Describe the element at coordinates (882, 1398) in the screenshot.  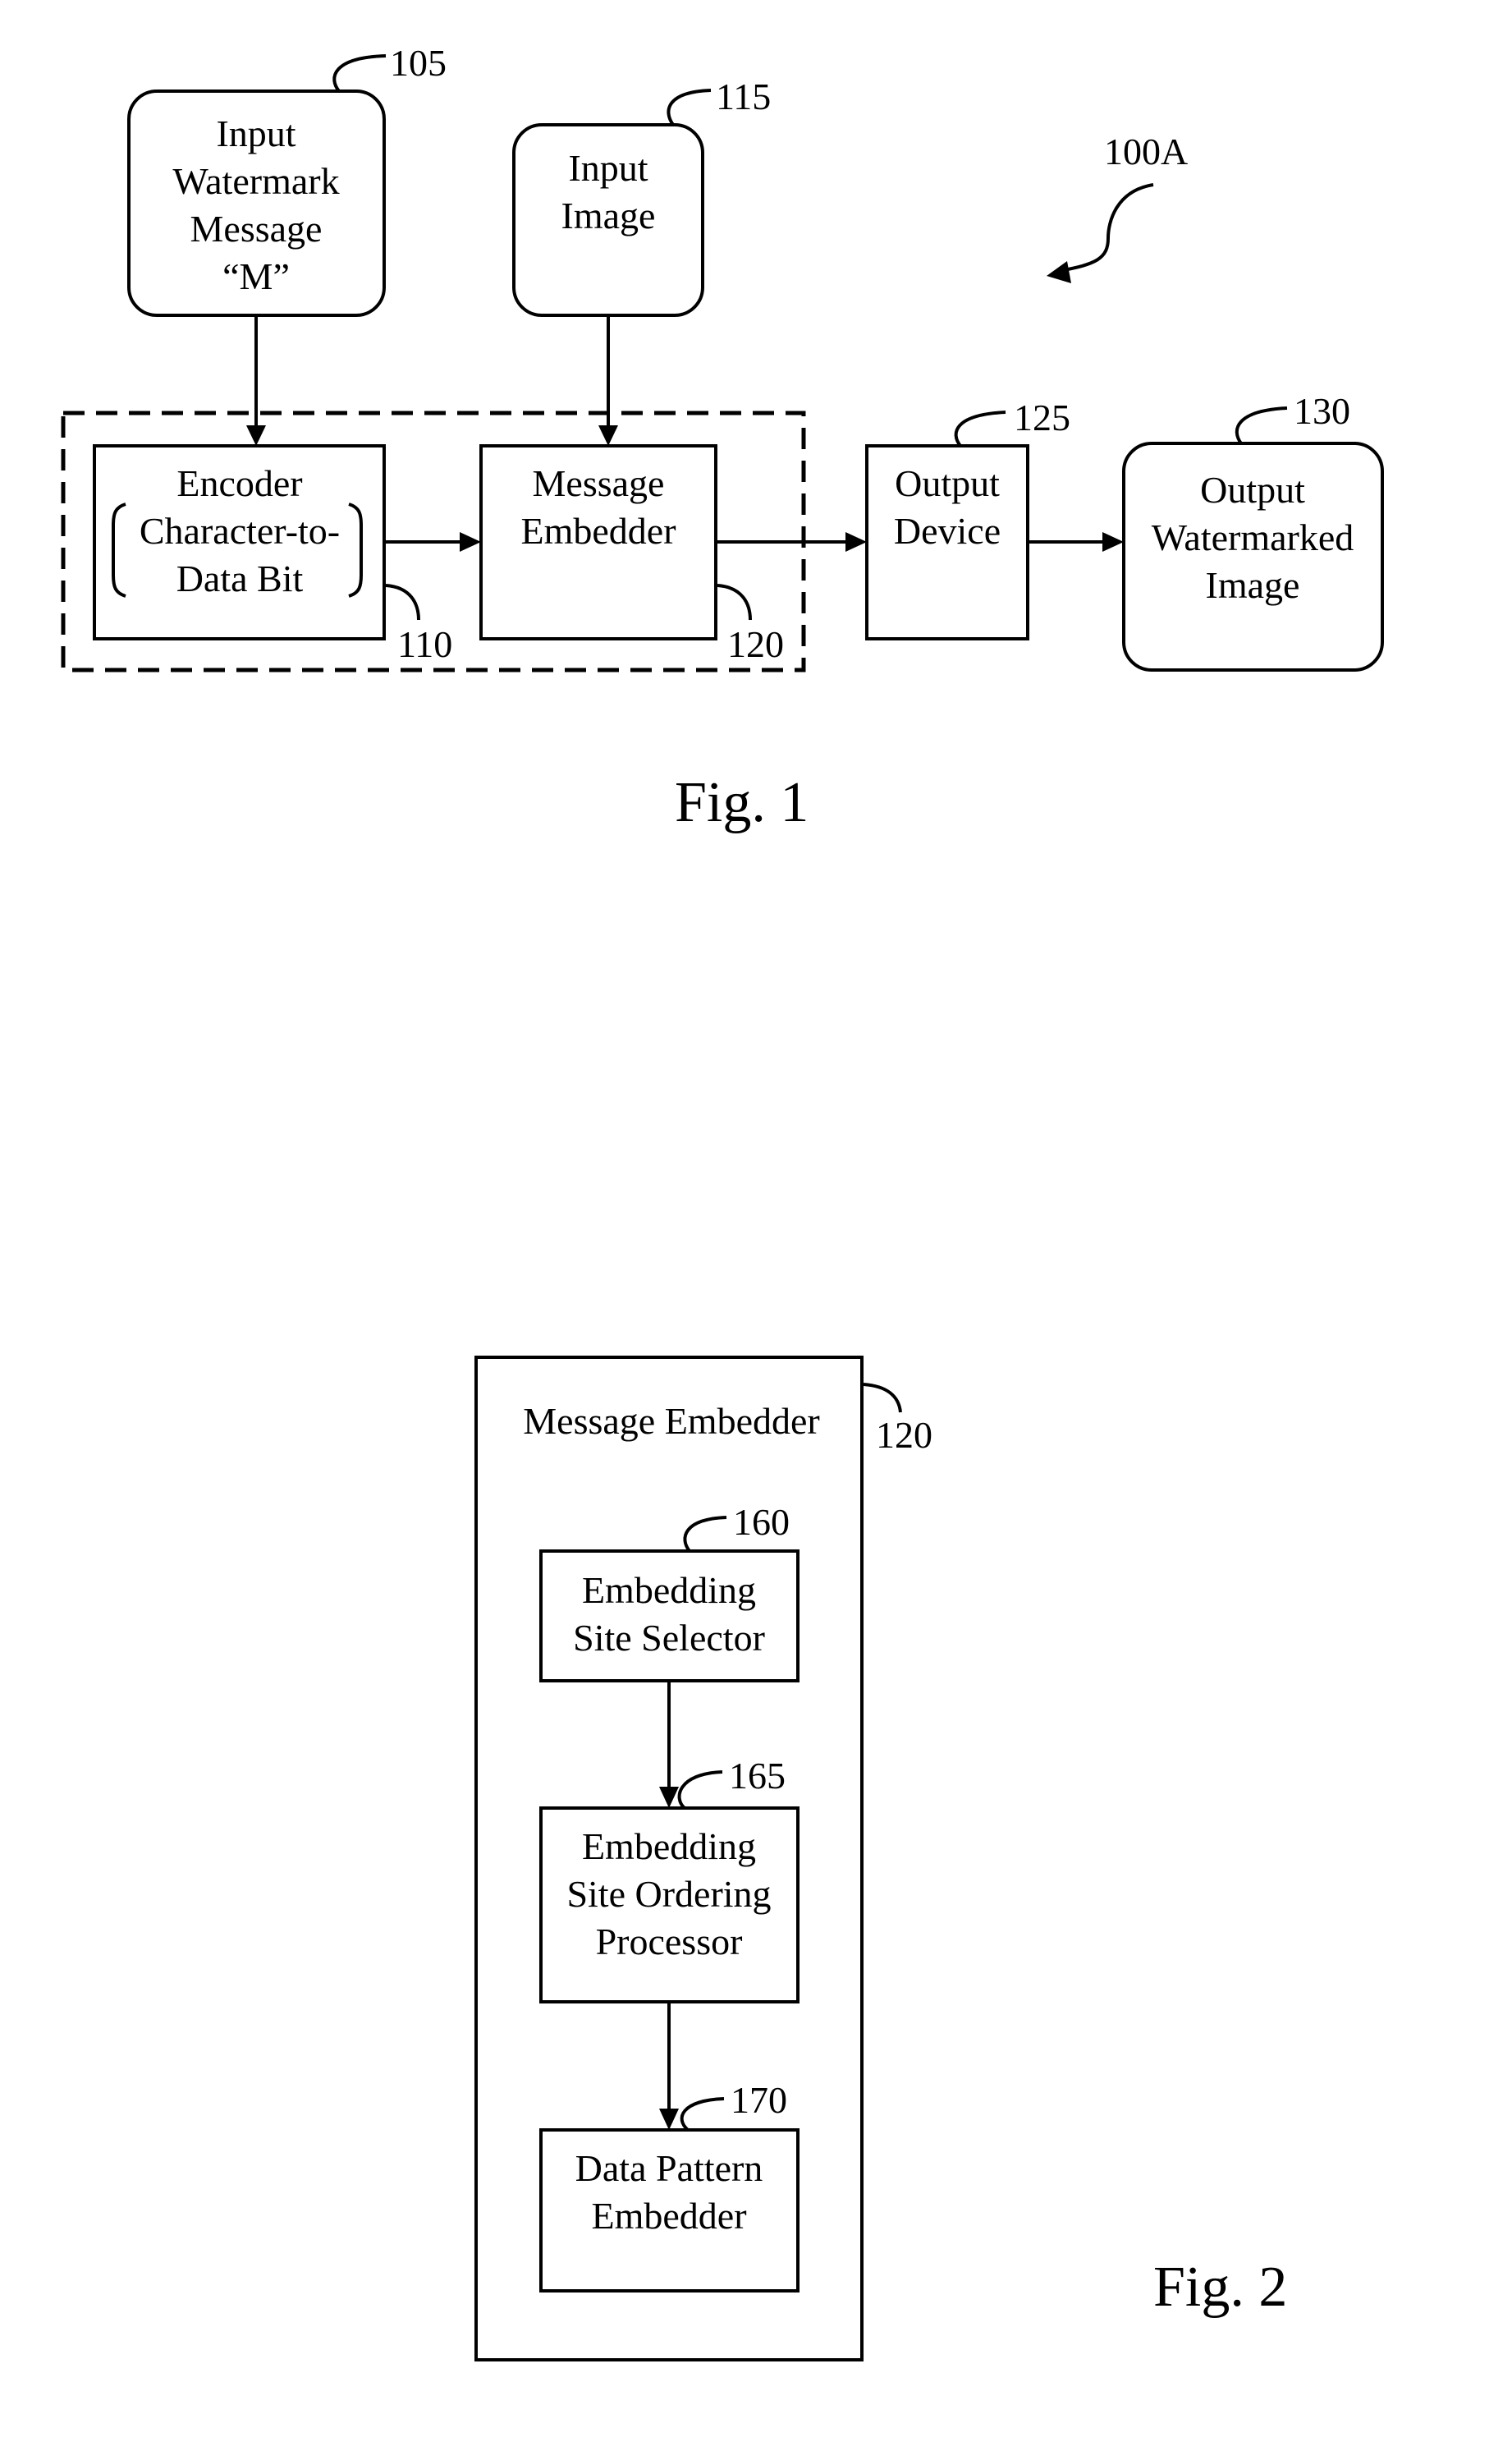
I see `ref-leader-120-fig2` at that location.